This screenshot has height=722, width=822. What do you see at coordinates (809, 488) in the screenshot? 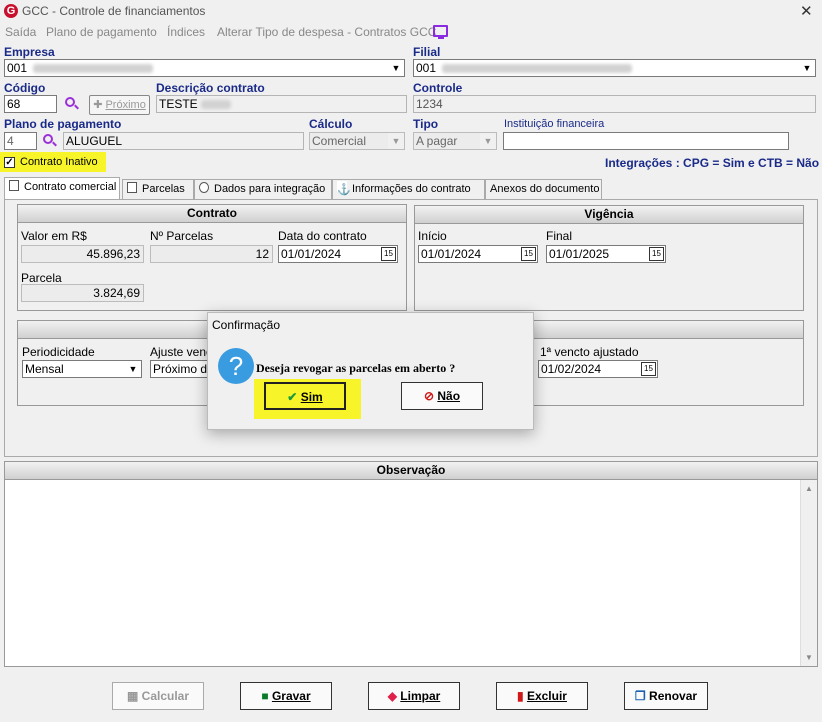
I see `scroll-up-icon: ▲` at bounding box center [809, 488].